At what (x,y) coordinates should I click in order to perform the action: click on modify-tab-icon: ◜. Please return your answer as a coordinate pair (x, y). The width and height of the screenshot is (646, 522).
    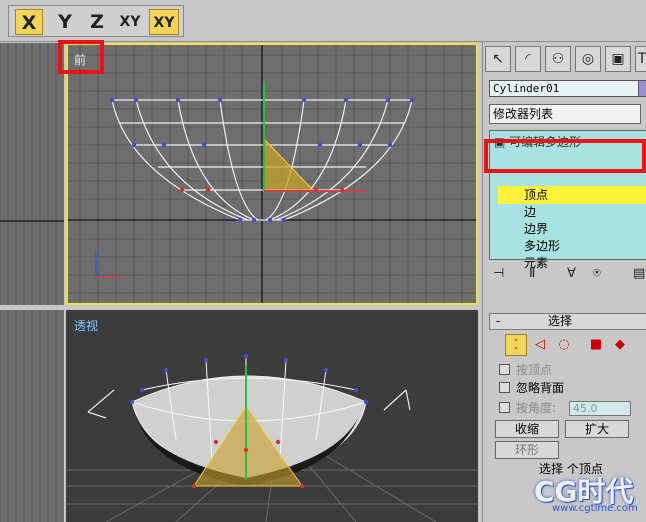
    Looking at the image, I should click on (528, 59).